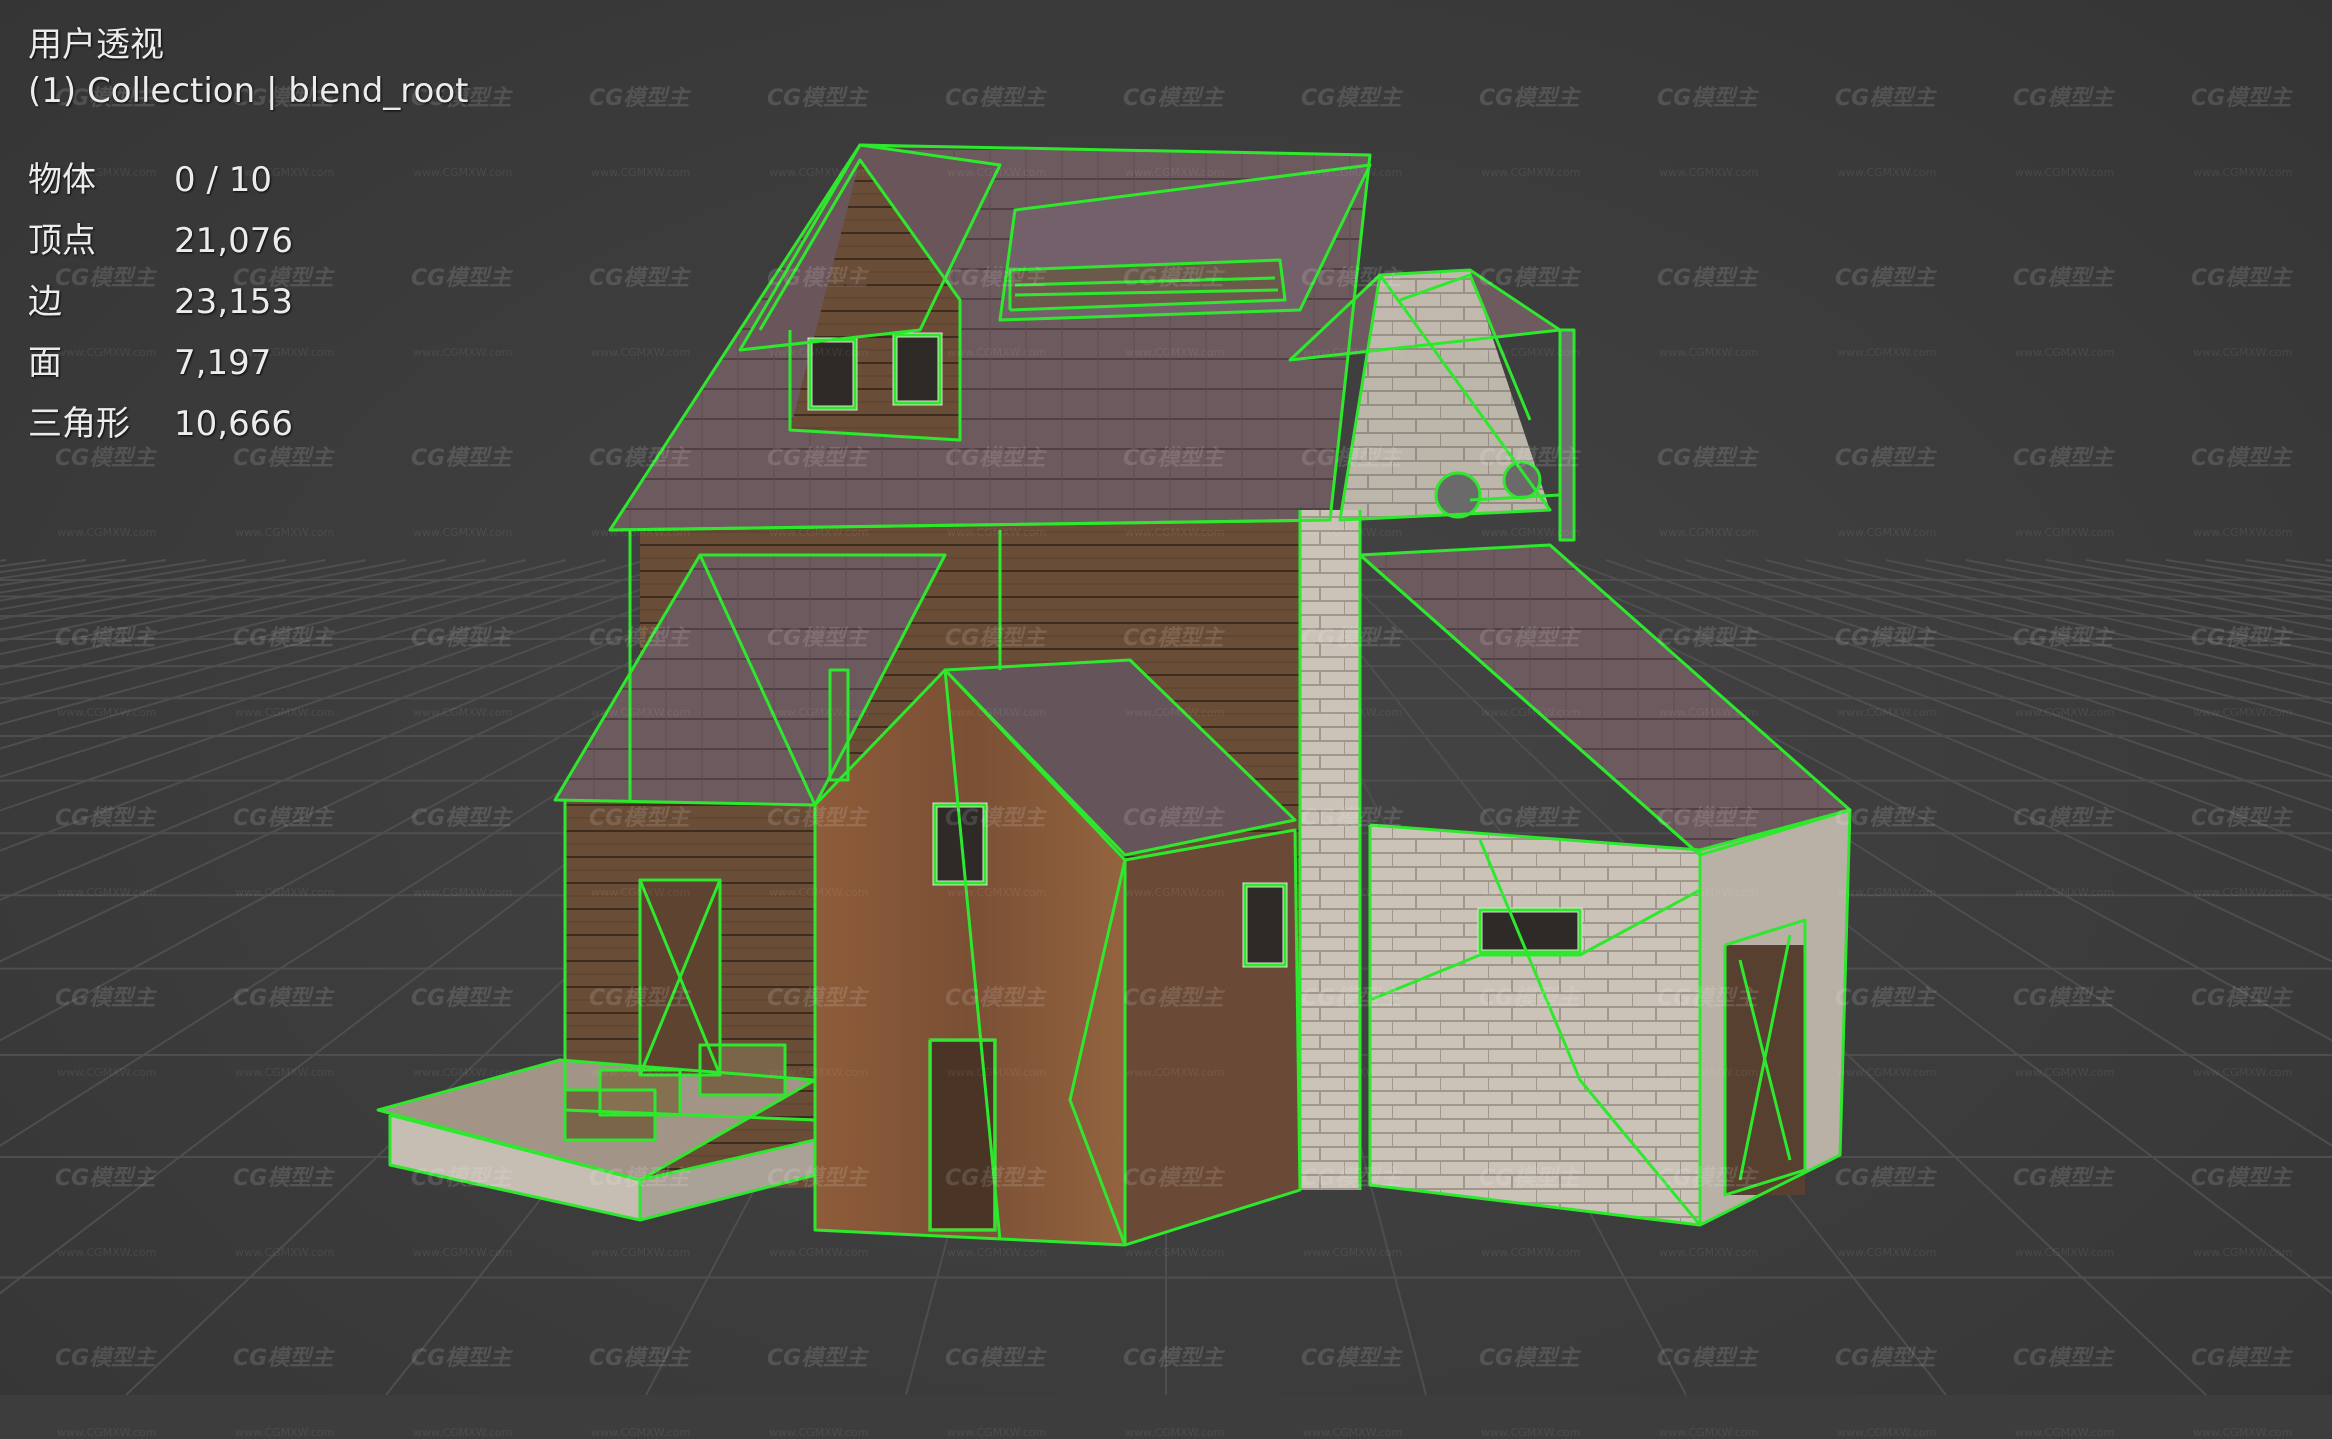 The width and height of the screenshot is (2332, 1439). I want to click on right-wing-roof, so click(1605, 700).